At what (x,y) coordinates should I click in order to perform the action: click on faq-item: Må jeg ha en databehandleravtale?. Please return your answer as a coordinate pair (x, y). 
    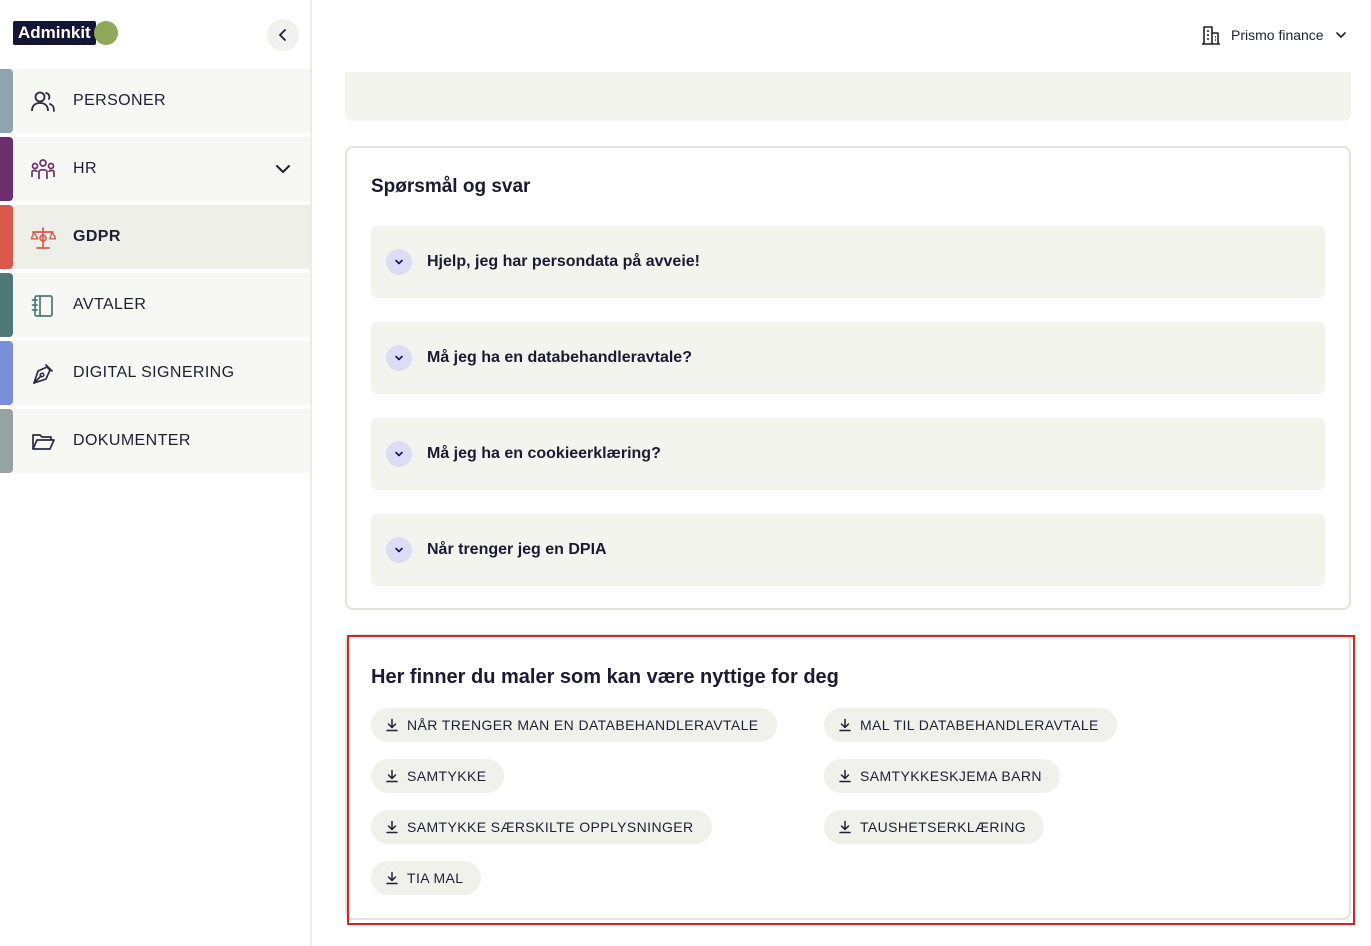
    Looking at the image, I should click on (848, 358).